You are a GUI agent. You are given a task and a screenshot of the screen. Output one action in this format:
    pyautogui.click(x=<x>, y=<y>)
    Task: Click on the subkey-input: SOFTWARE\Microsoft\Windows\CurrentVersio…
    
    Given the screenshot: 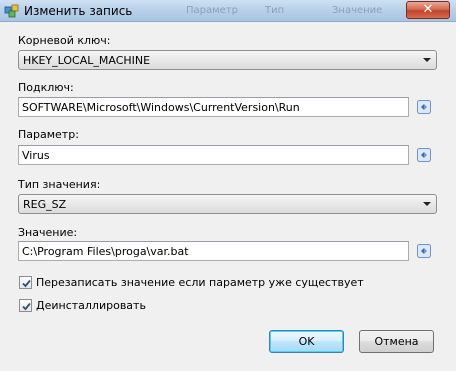 What is the action you would take?
    pyautogui.click(x=213, y=107)
    